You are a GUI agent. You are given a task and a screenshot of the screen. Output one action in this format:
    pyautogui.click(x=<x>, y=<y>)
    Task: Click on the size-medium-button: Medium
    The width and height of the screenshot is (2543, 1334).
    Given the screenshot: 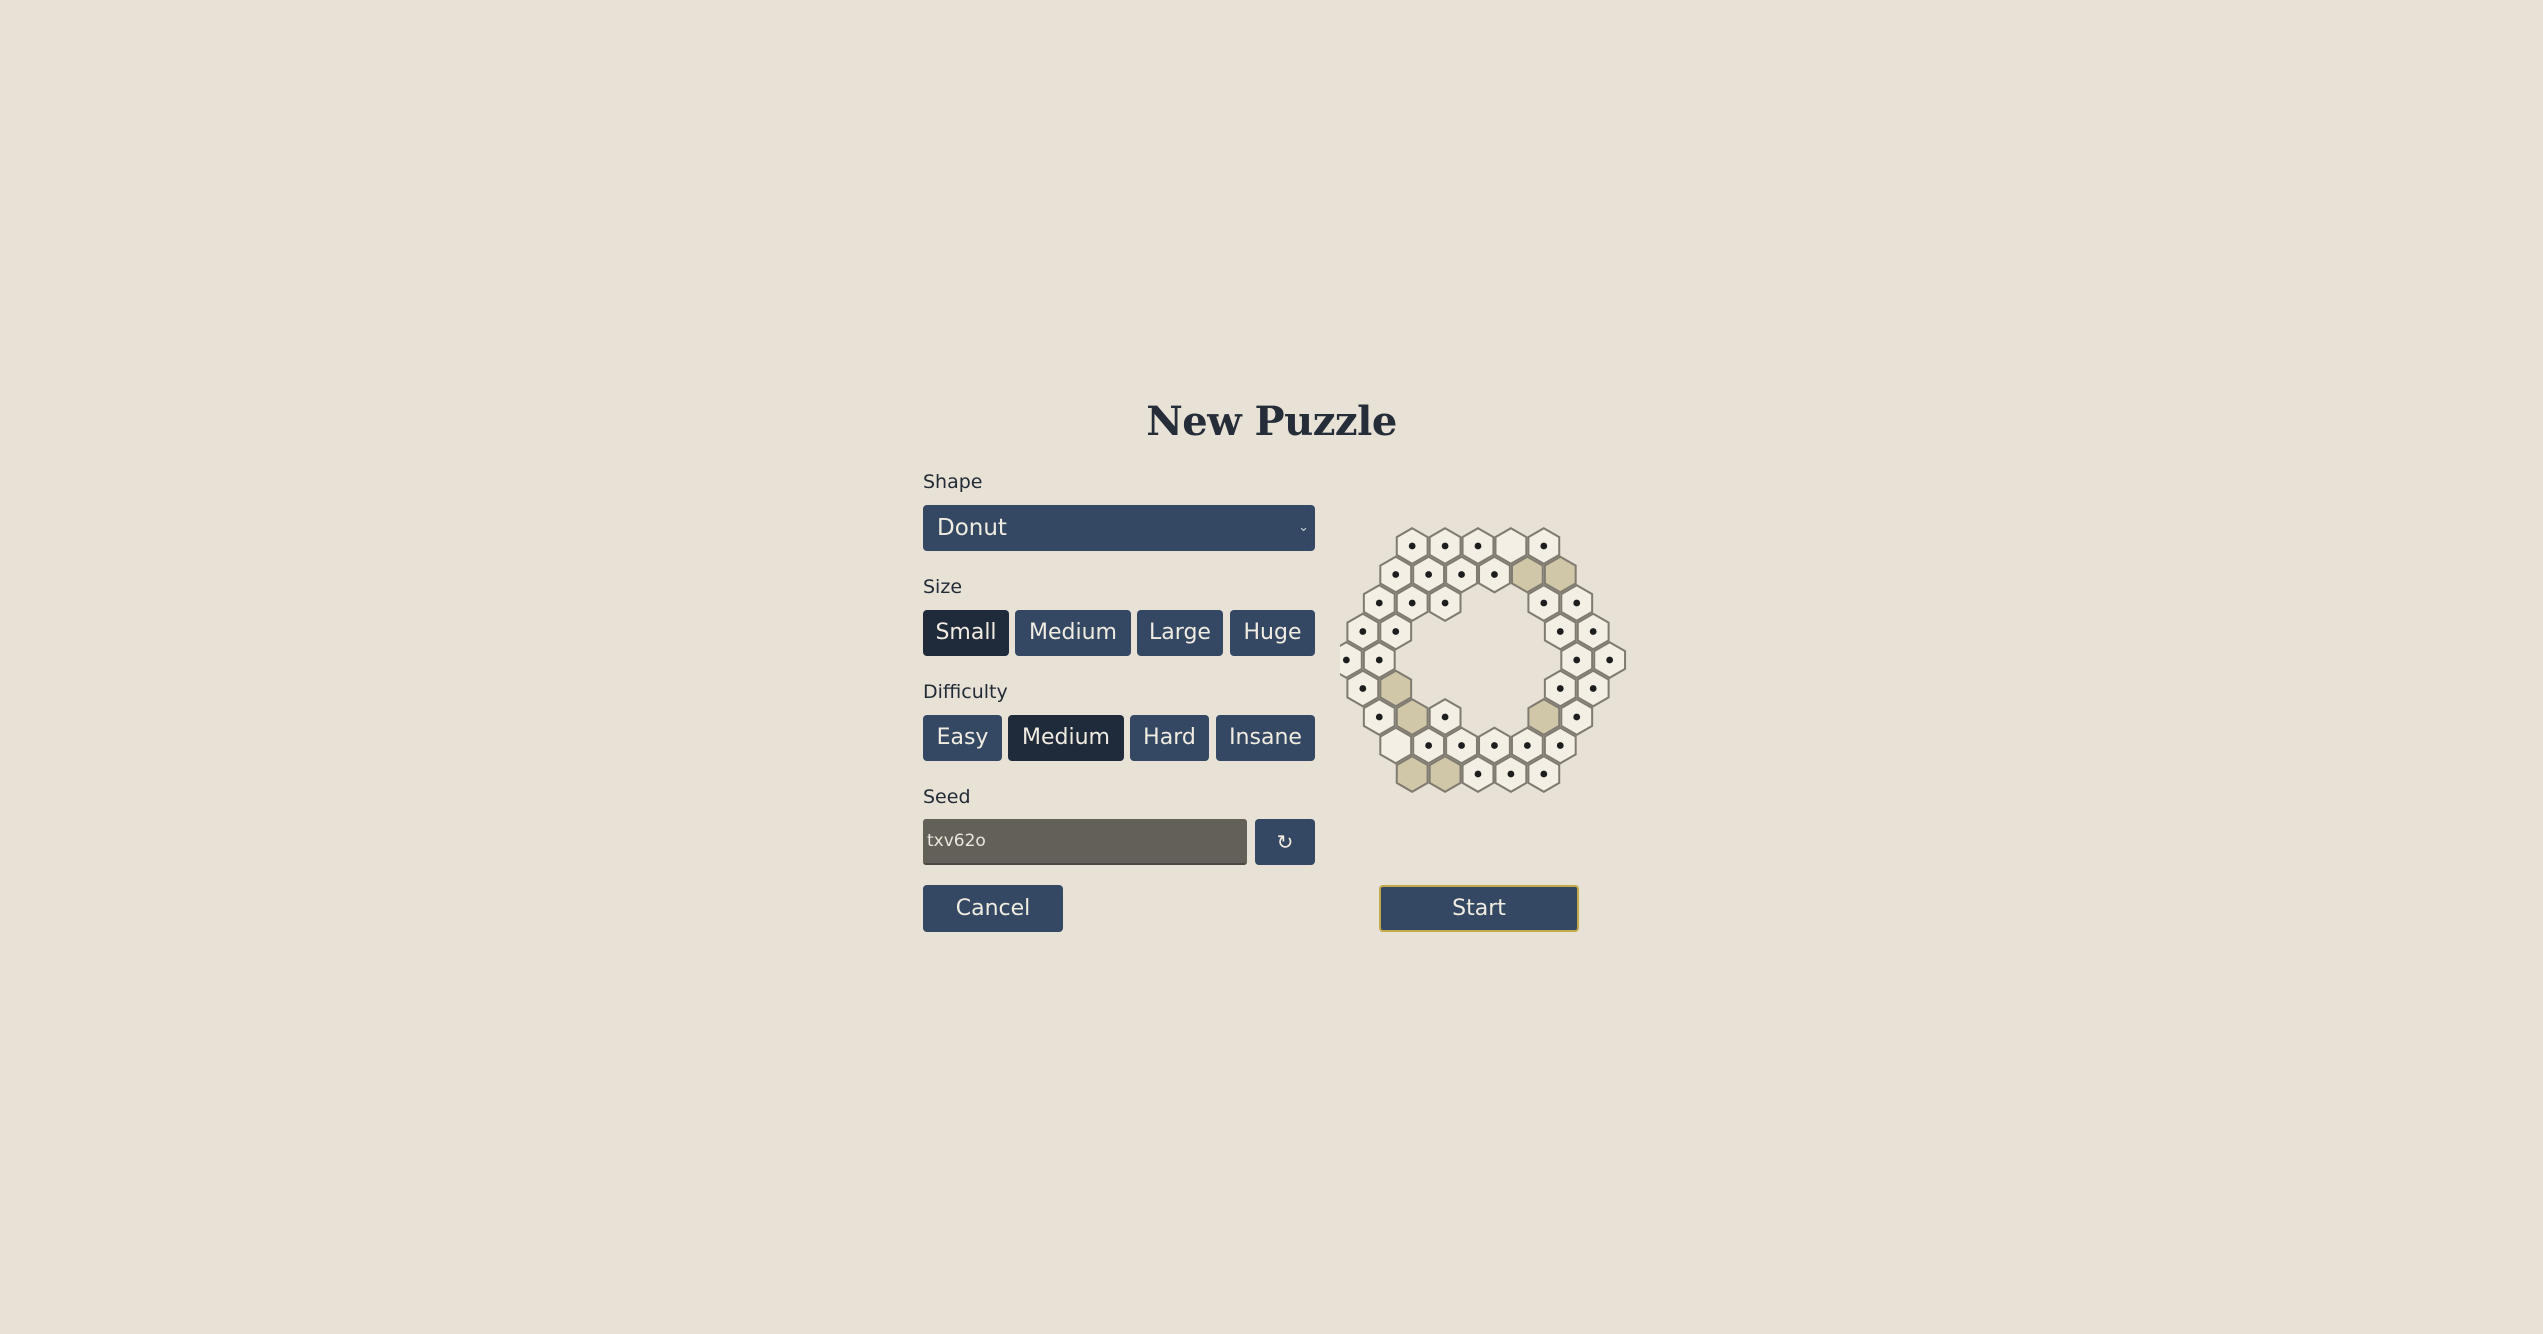 What is the action you would take?
    pyautogui.click(x=1073, y=633)
    